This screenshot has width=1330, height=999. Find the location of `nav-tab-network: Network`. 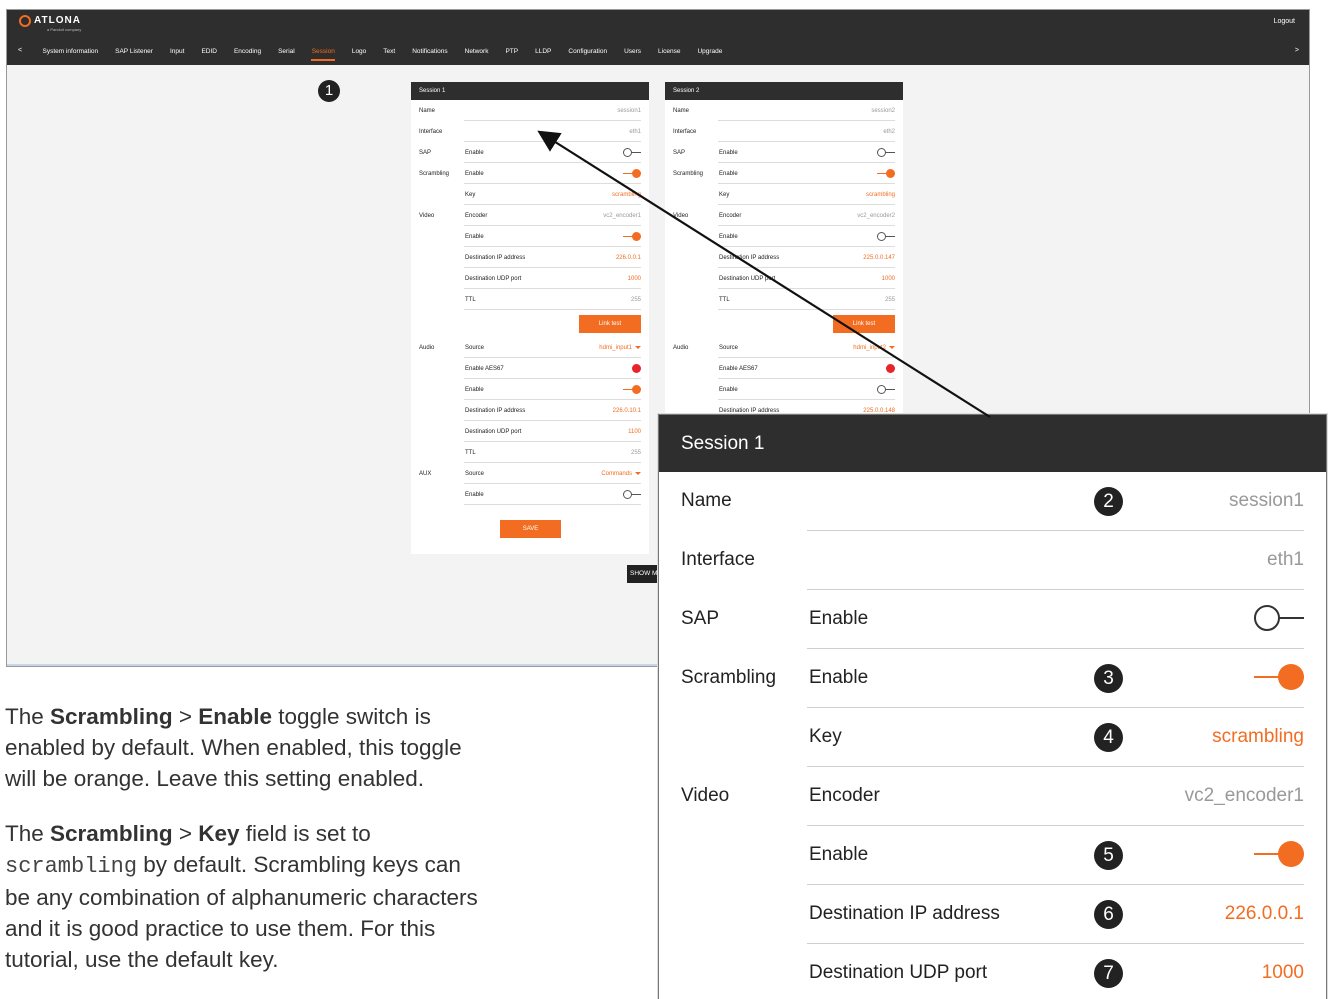

nav-tab-network: Network is located at coordinates (476, 53).